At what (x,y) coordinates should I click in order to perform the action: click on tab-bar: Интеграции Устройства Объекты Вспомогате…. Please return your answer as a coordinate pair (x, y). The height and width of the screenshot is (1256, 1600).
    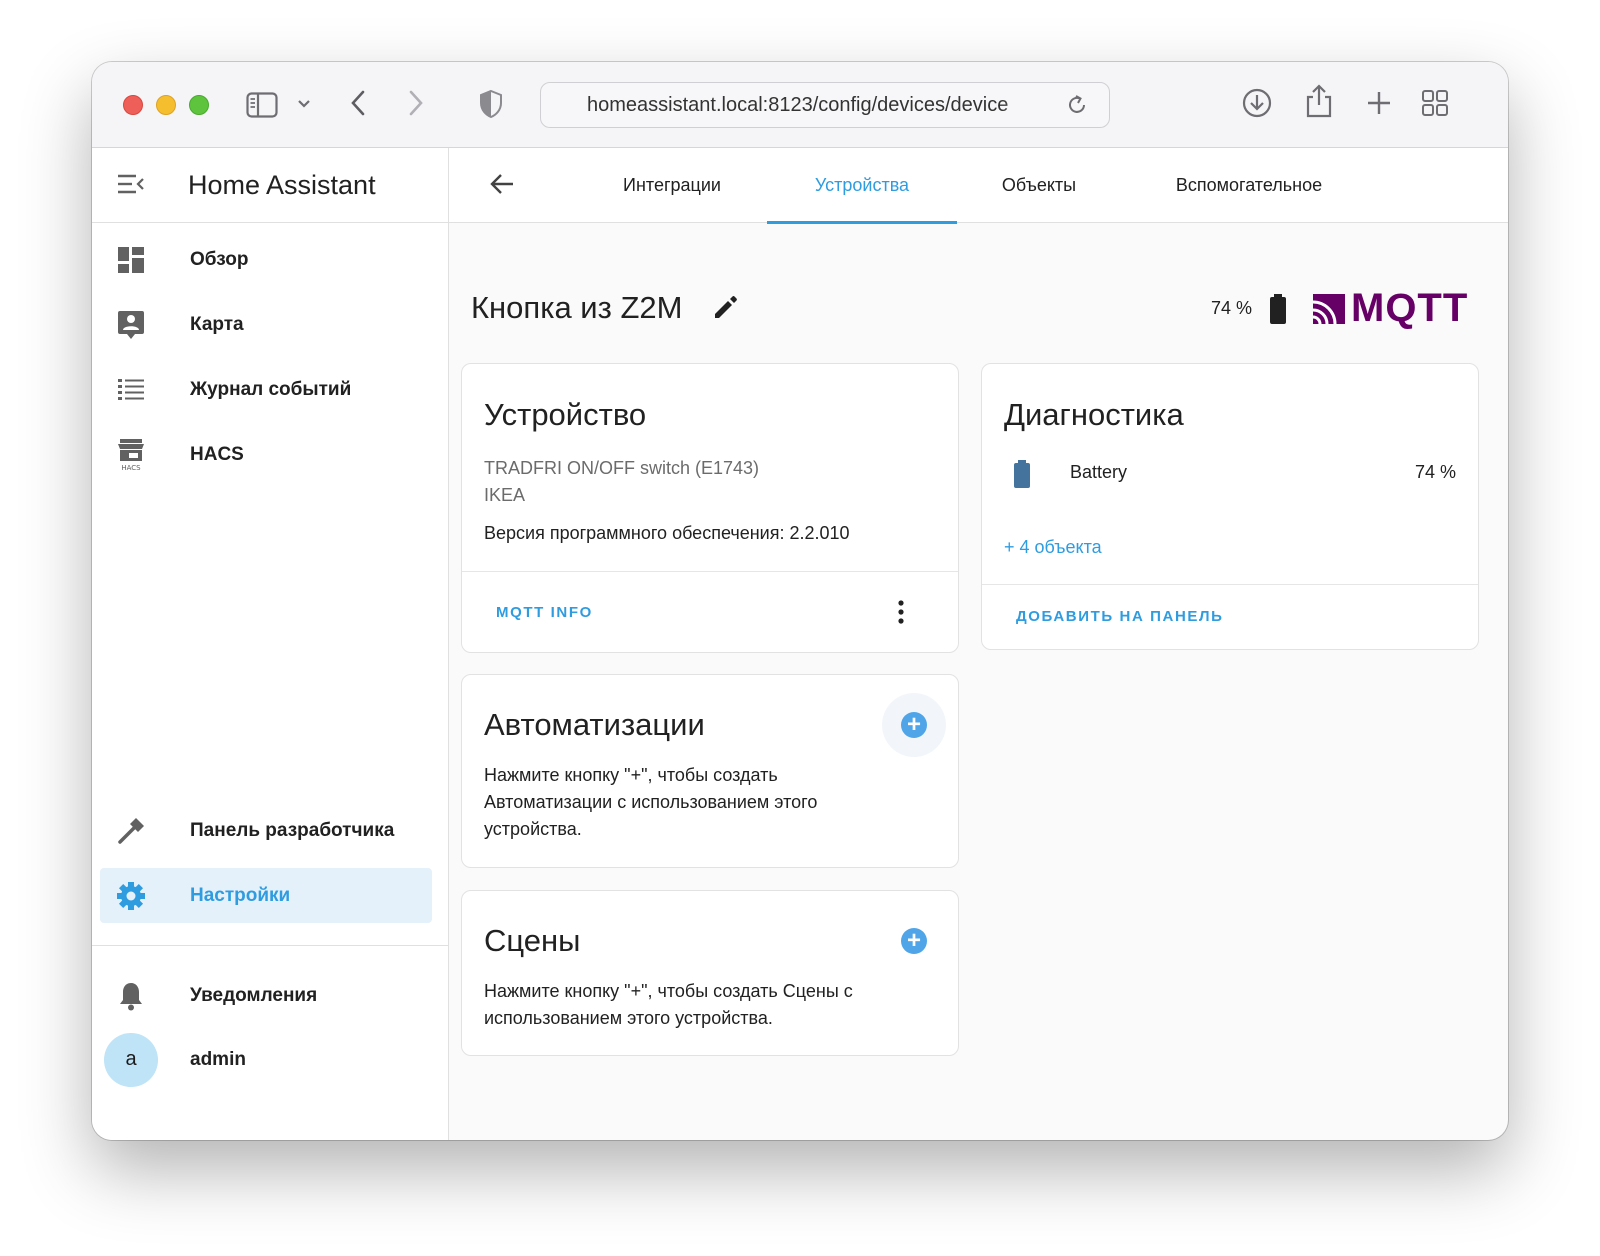
    Looking at the image, I should click on (978, 186).